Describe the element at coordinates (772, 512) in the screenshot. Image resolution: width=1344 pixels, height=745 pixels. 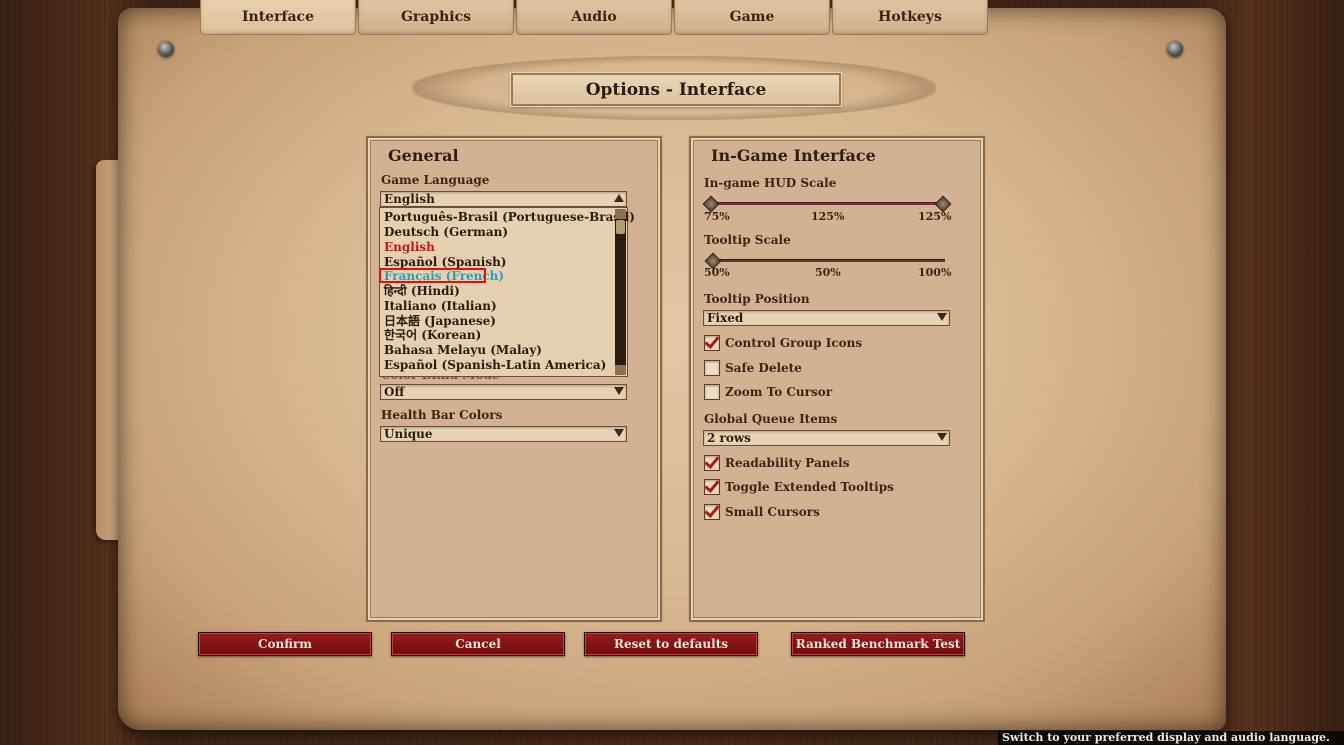
I see `small-cursors-label: Small Cursors` at that location.